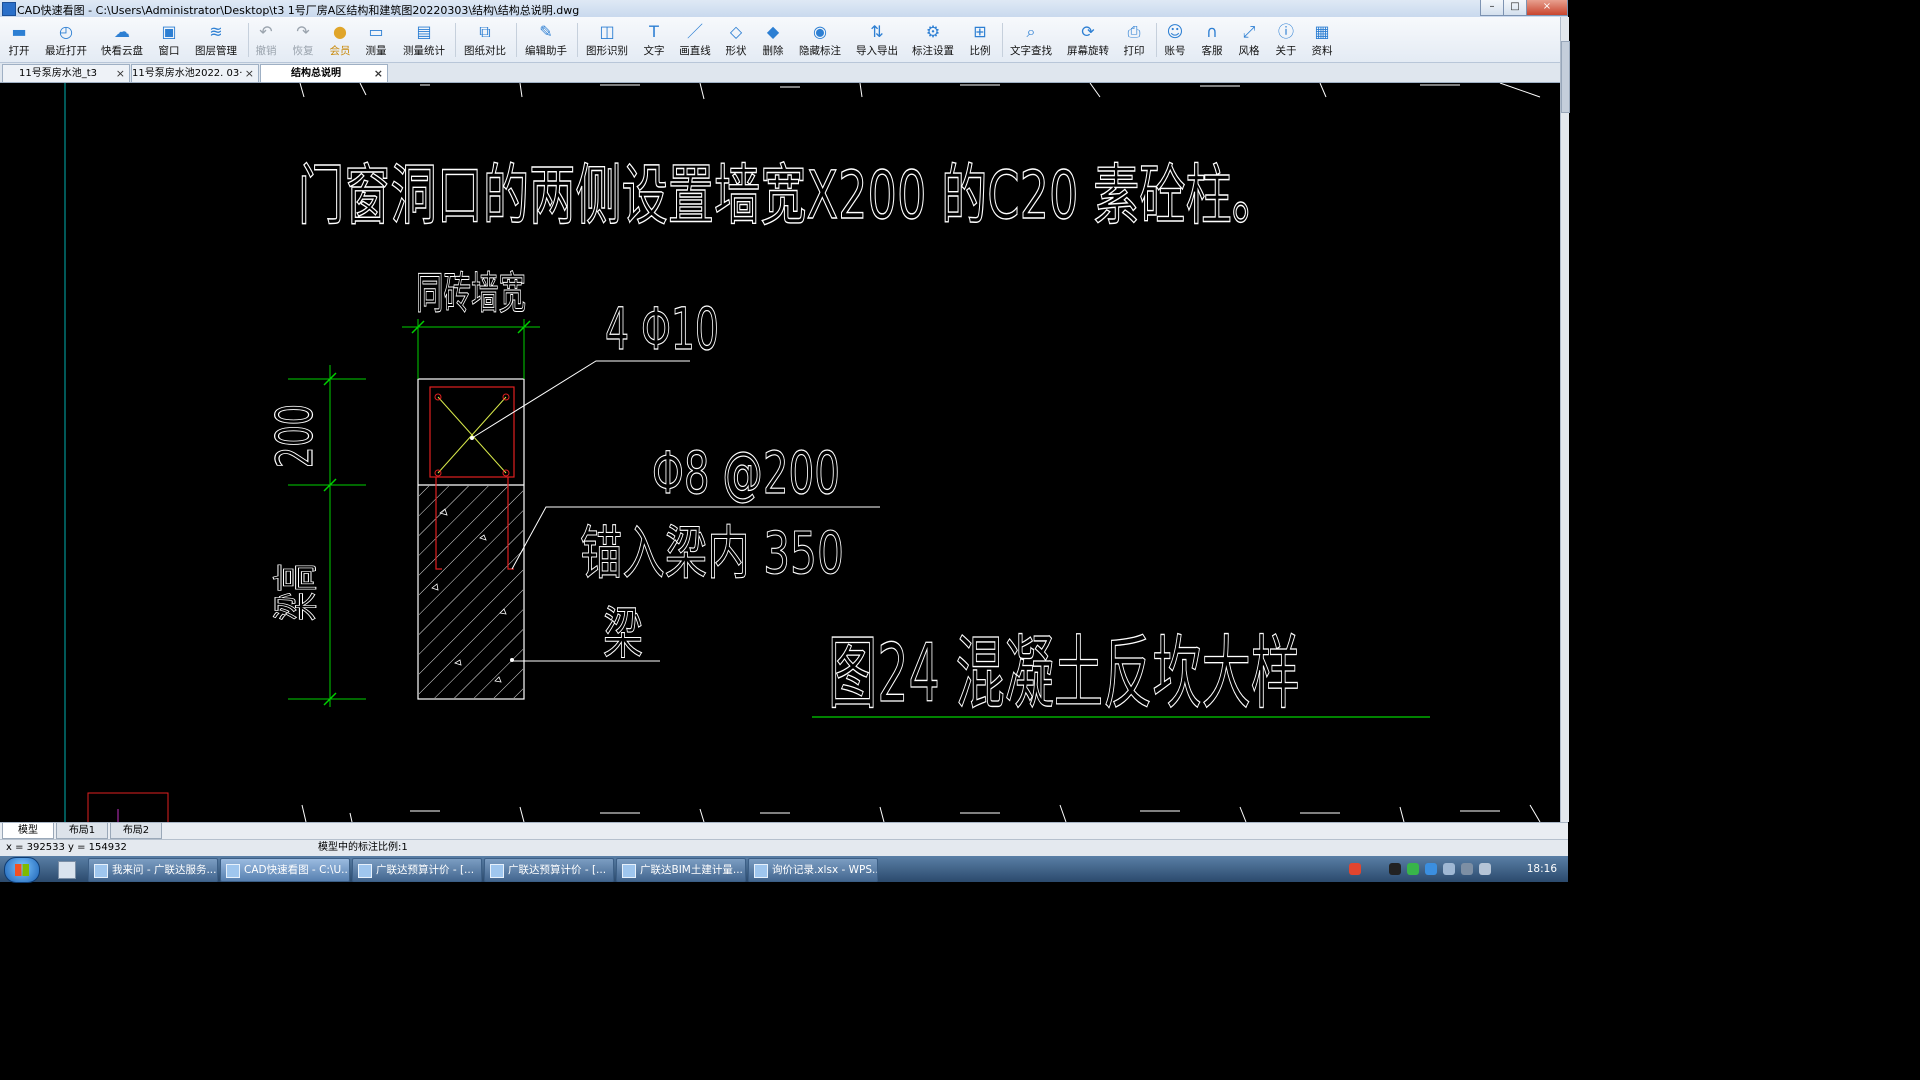 The width and height of the screenshot is (1920, 1080). Describe the element at coordinates (82, 831) in the screenshot. I see `layout-tab-layout1: 布局1` at that location.